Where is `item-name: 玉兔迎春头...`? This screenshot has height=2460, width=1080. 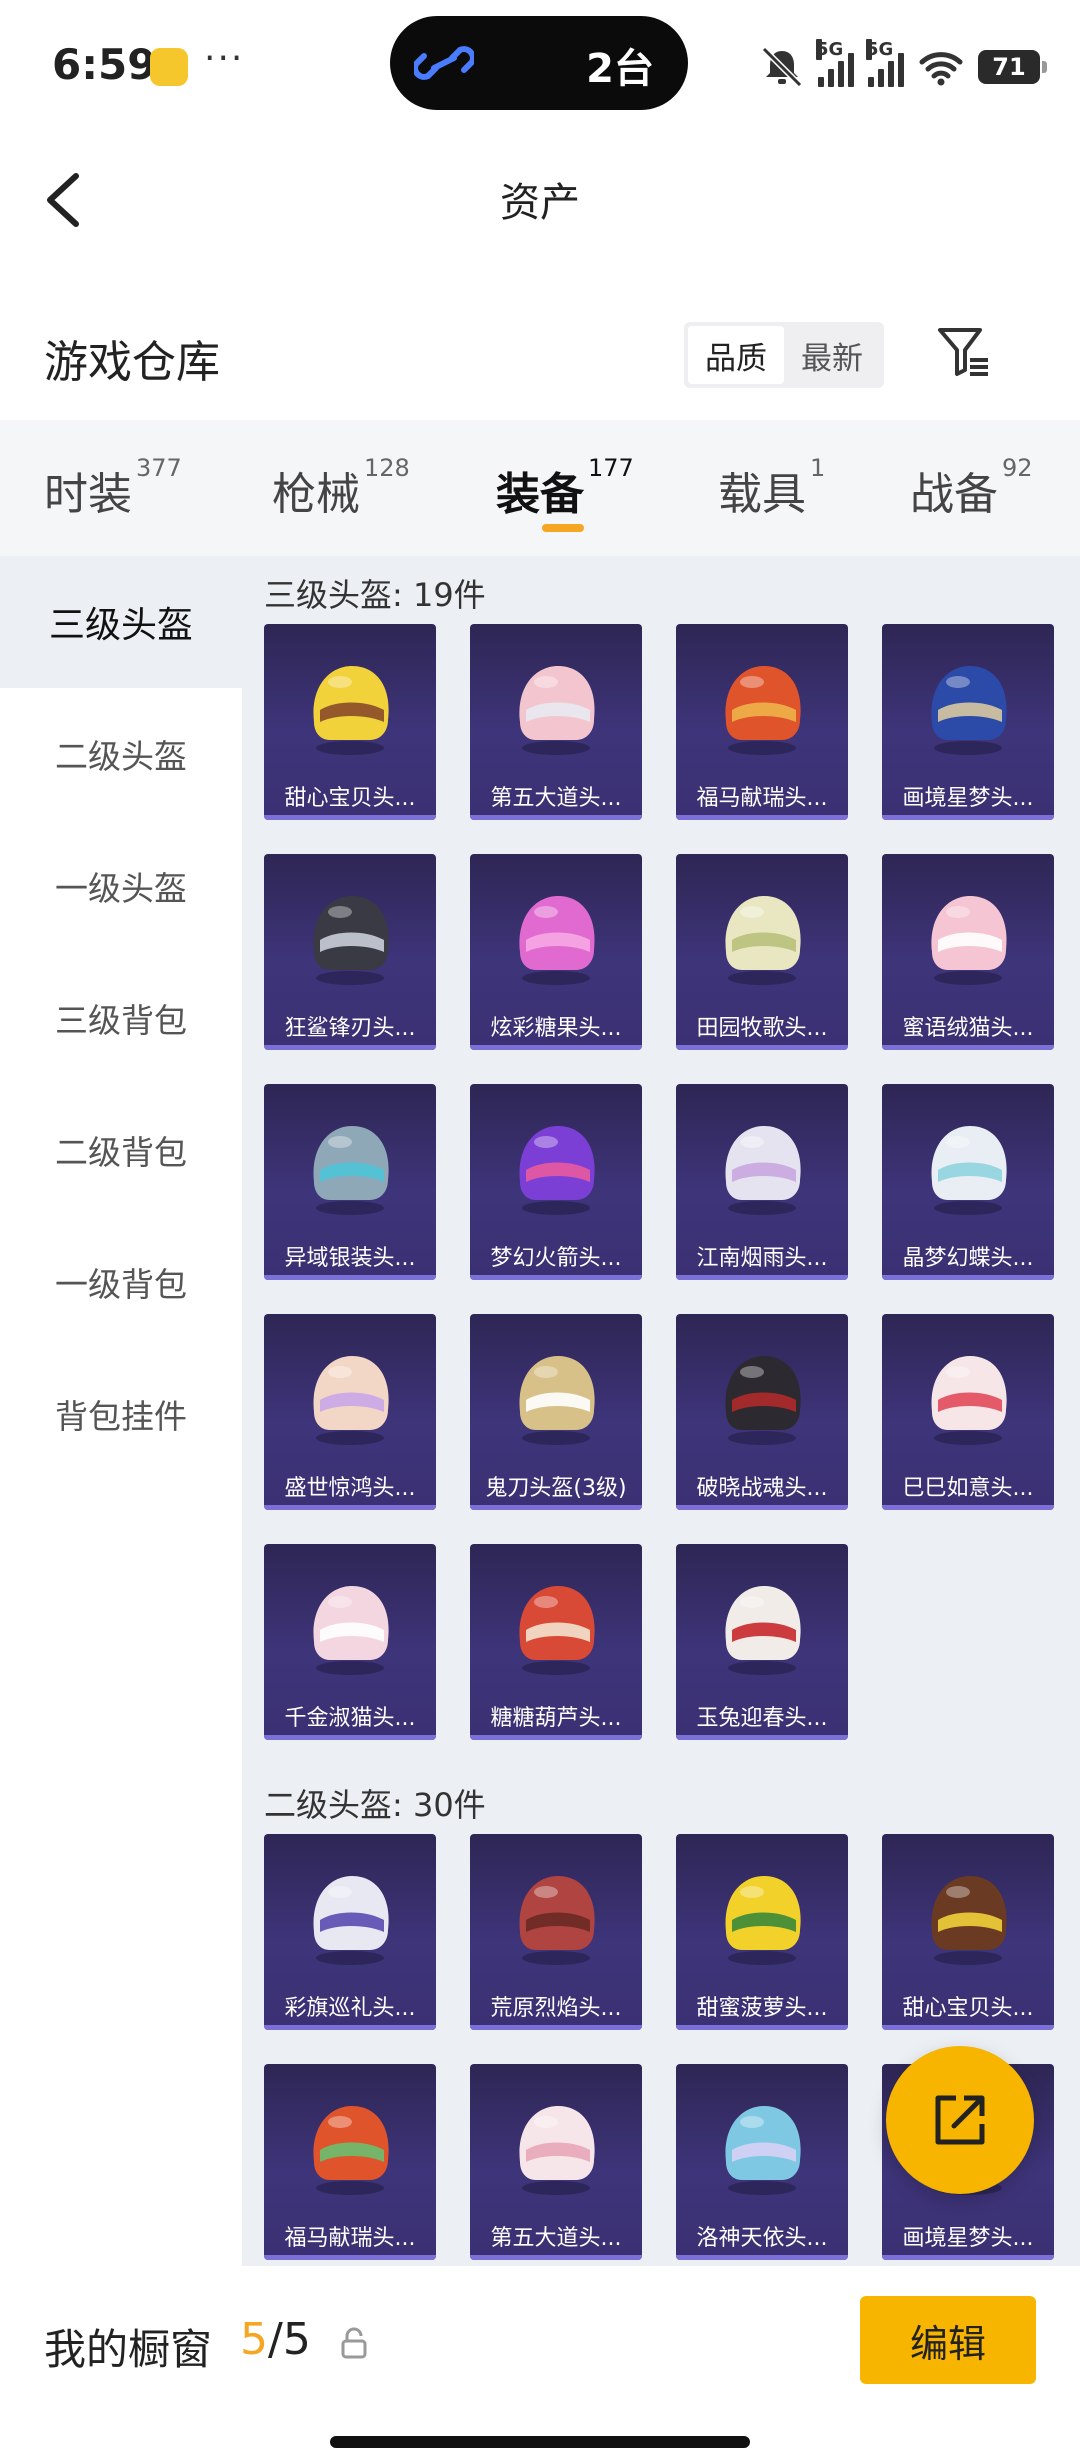
item-name: 玉兔迎春头... is located at coordinates (762, 1718).